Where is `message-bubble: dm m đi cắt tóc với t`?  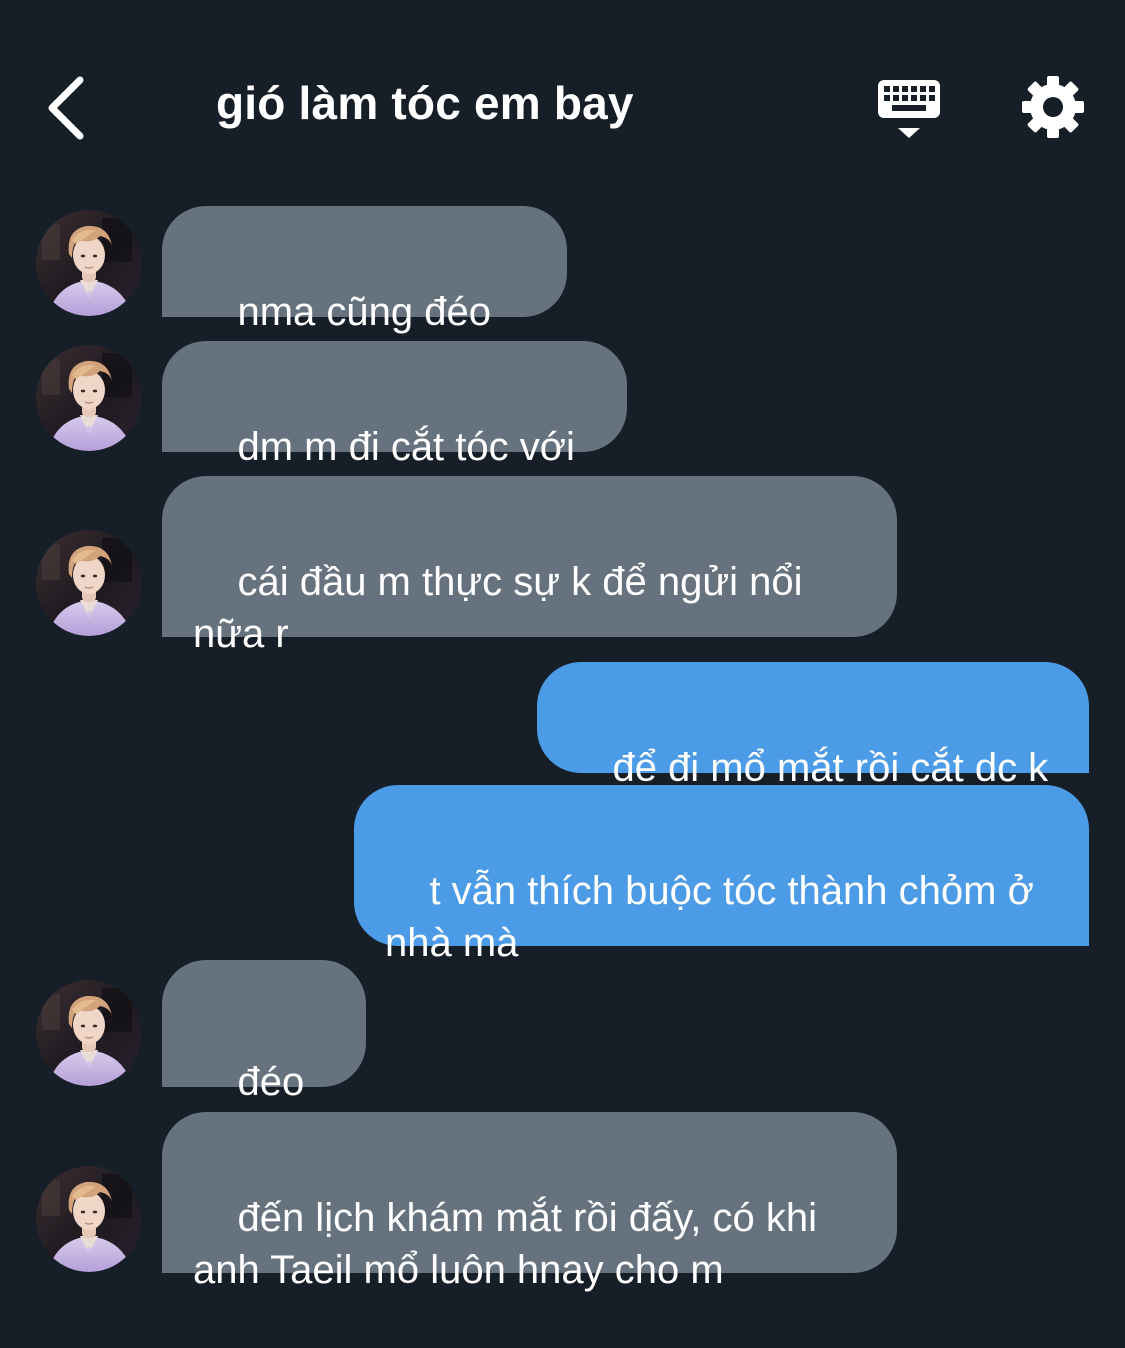 message-bubble: dm m đi cắt tóc với t is located at coordinates (394, 431).